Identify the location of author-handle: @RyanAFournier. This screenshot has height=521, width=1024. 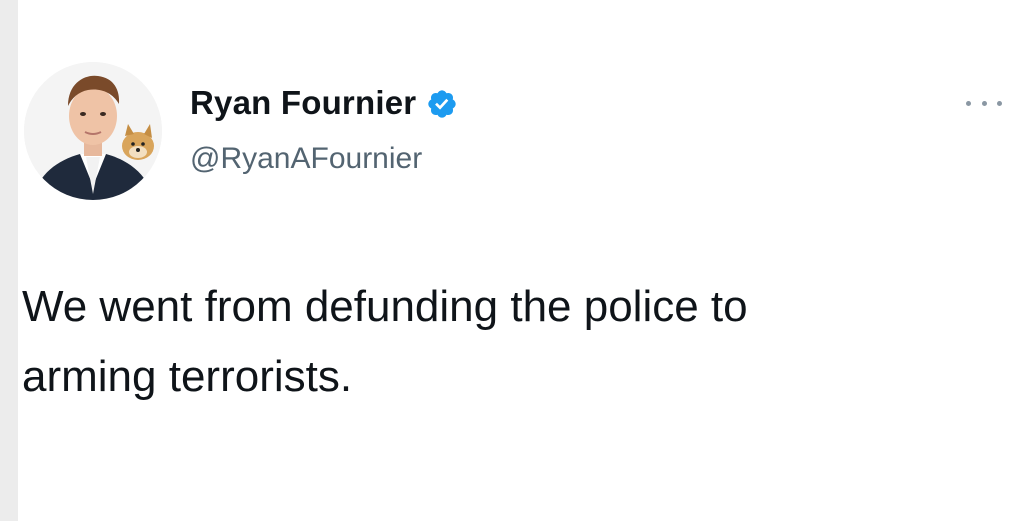
(306, 159).